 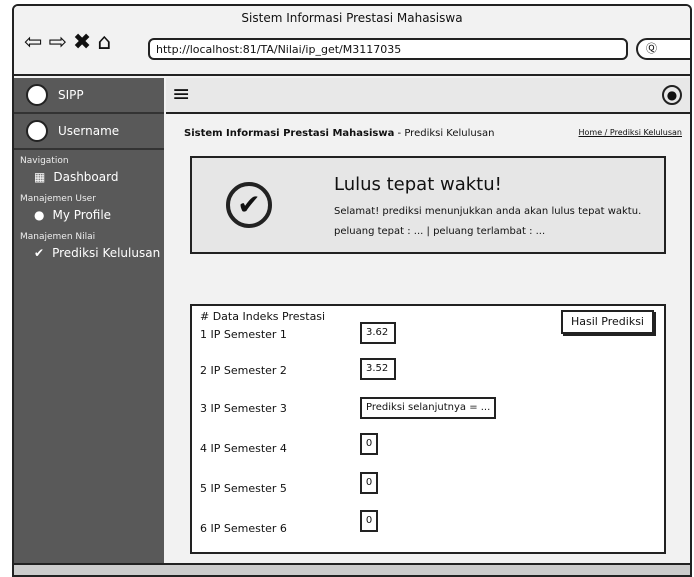 What do you see at coordinates (243, 448) in the screenshot?
I see `row-label: 4 IP Semester 4` at bounding box center [243, 448].